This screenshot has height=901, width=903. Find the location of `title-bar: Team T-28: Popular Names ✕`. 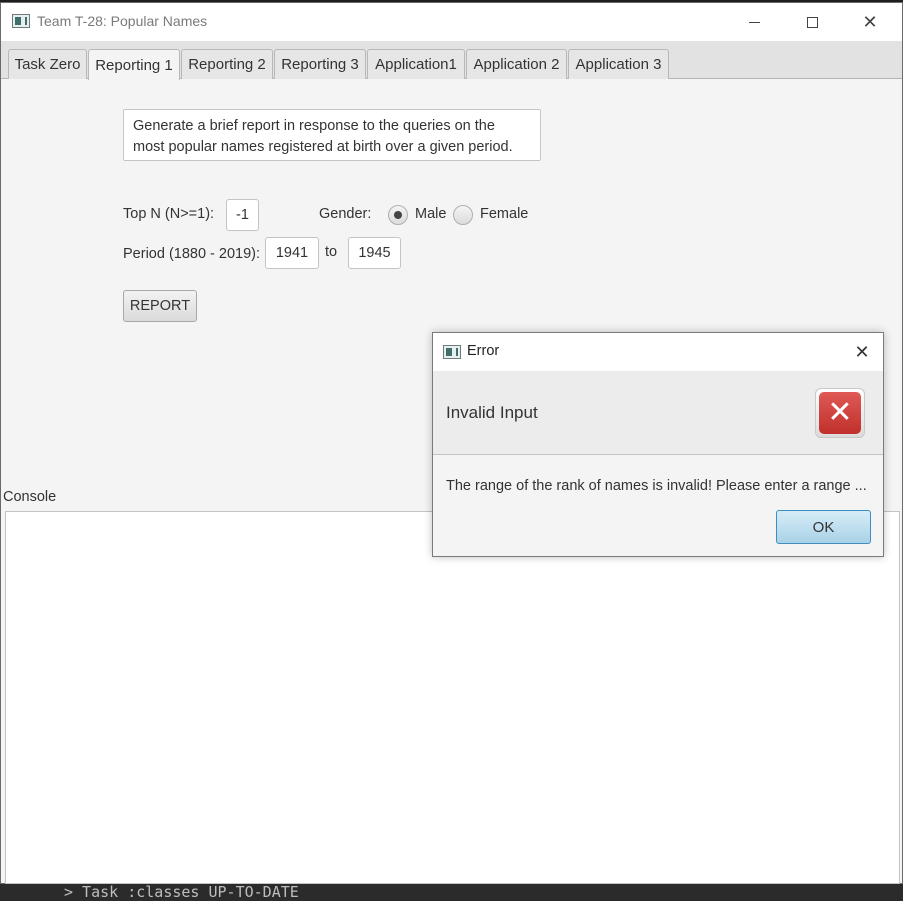

title-bar: Team T-28: Popular Names ✕ is located at coordinates (451, 22).